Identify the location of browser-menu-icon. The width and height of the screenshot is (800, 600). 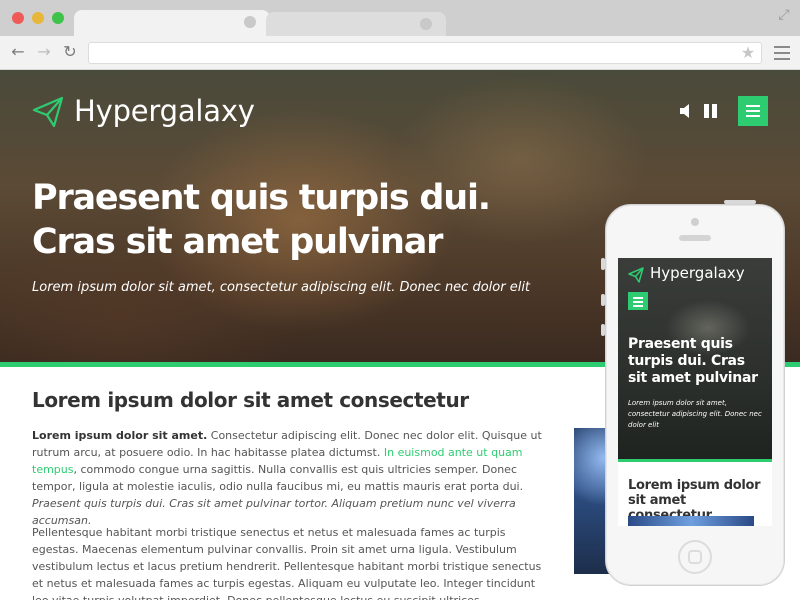
(782, 53).